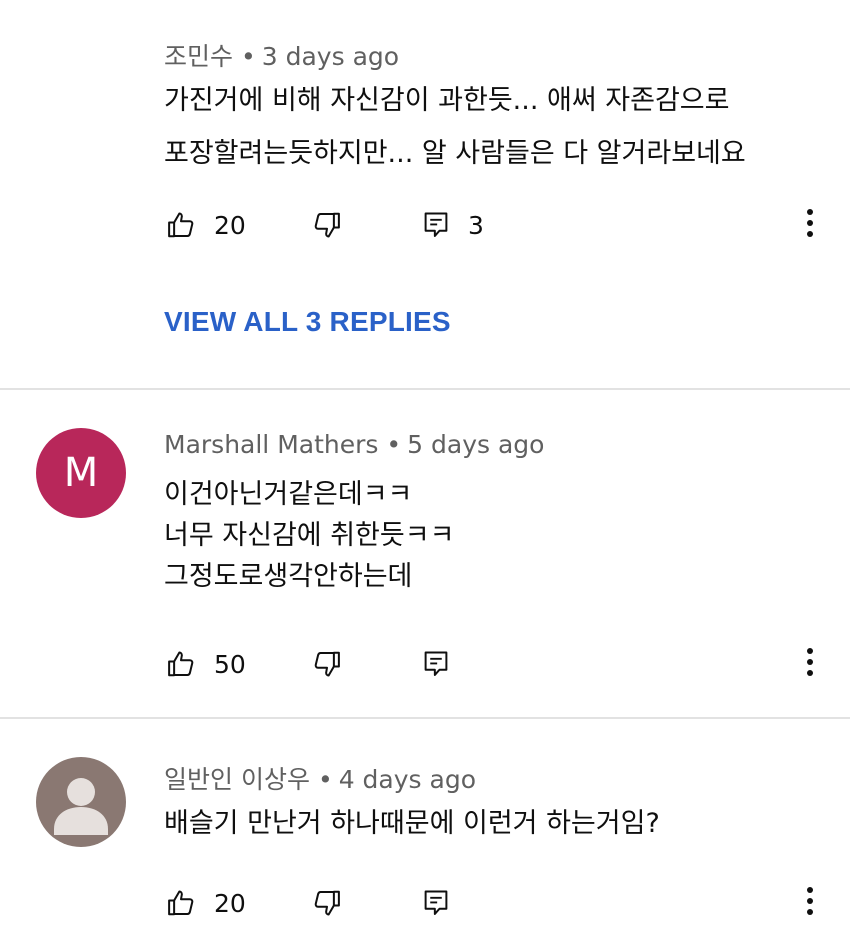  I want to click on comment-author: 일반인 이상우, so click(237, 779).